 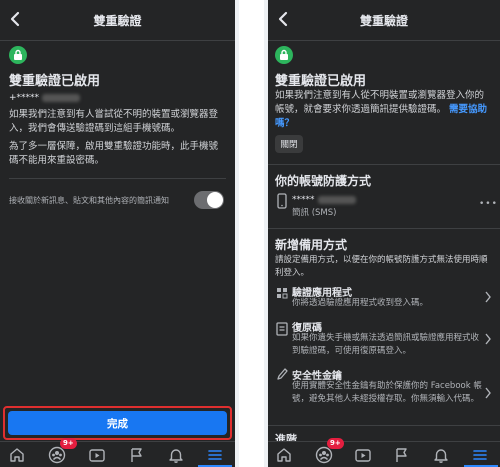 What do you see at coordinates (323, 181) in the screenshot?
I see `protection-heading: 你的帳號防護方式` at bounding box center [323, 181].